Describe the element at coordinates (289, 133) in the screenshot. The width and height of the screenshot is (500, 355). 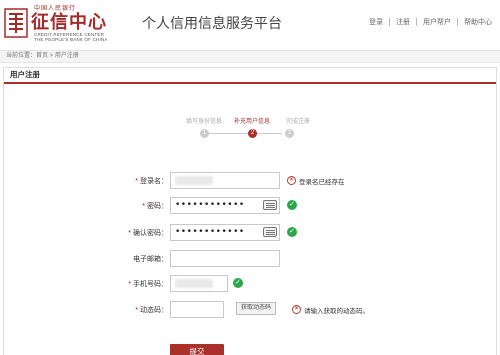
I see `step-3-dot: 3` at that location.